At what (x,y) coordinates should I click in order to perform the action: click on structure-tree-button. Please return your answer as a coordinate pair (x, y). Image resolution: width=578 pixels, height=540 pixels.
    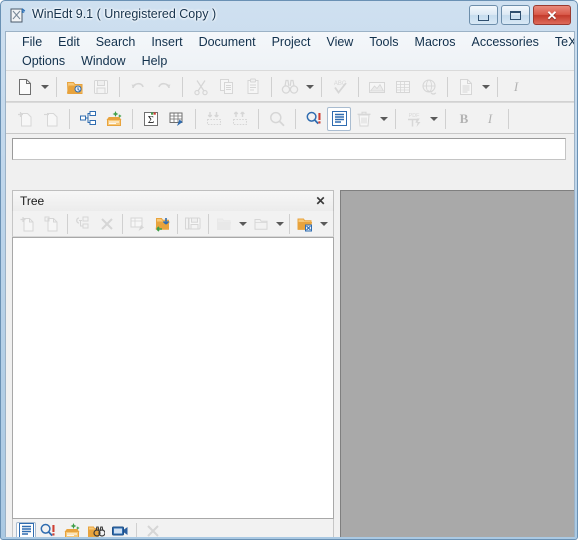
    Looking at the image, I should click on (88, 119).